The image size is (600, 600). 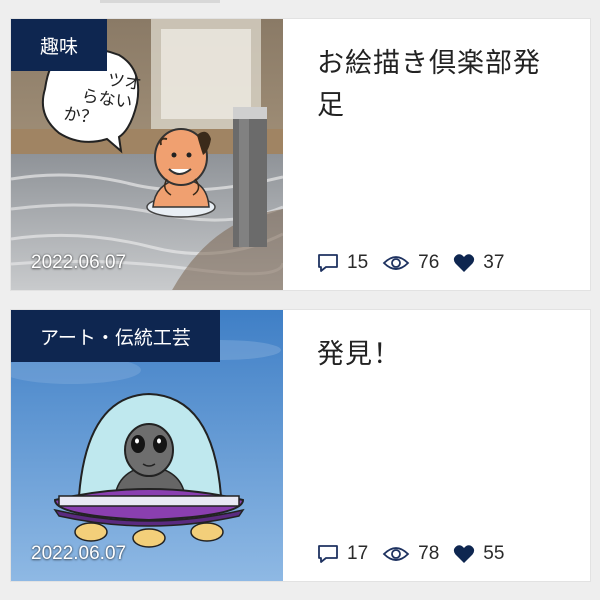 I want to click on like-count-value: 55, so click(x=494, y=553).